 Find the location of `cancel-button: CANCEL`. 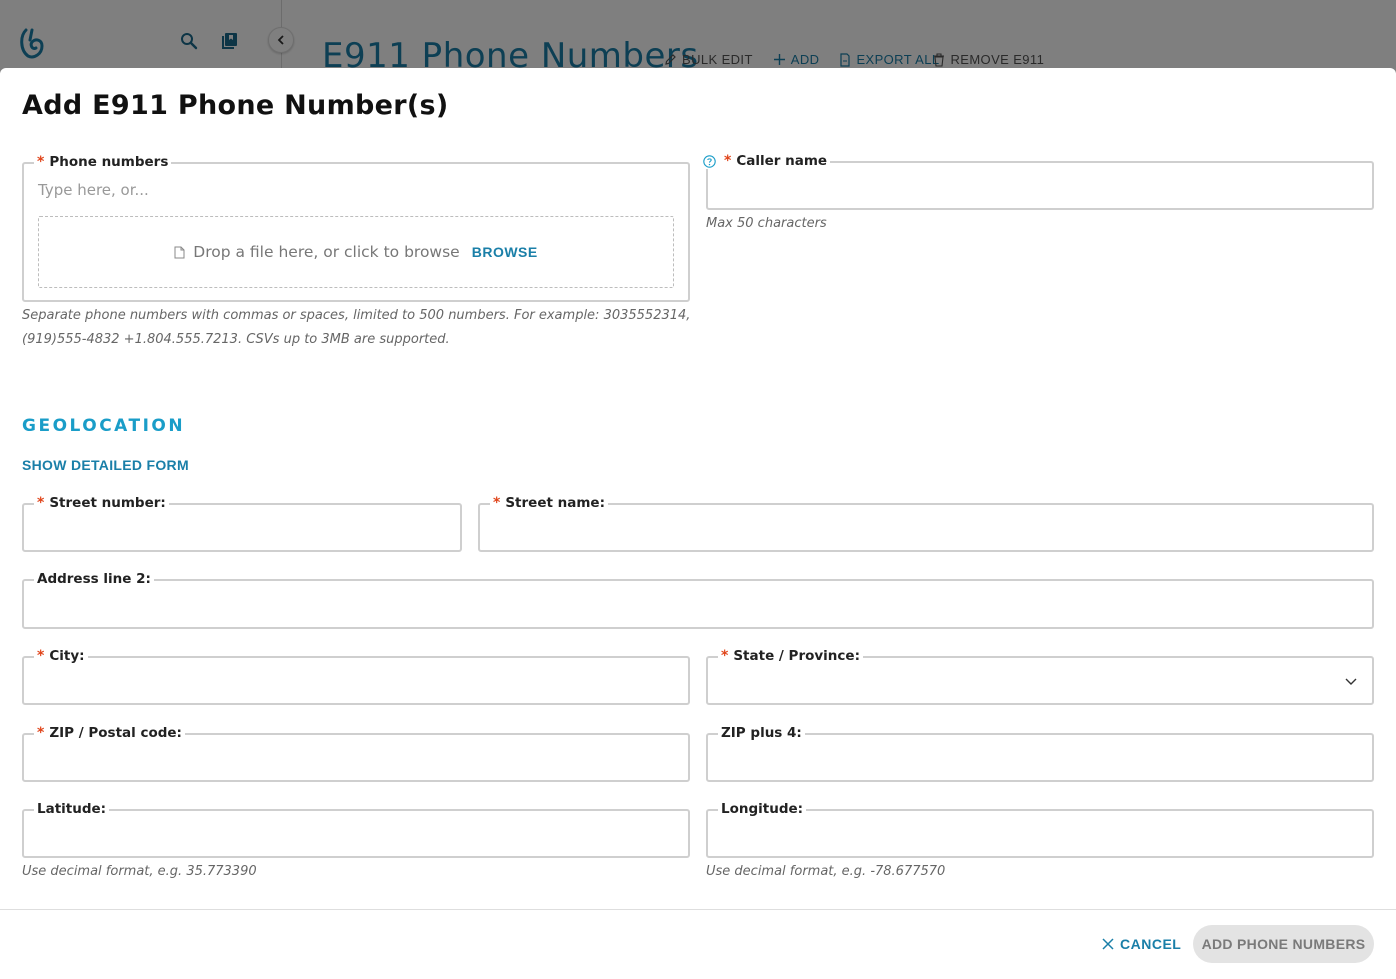

cancel-button: CANCEL is located at coordinates (1141, 944).